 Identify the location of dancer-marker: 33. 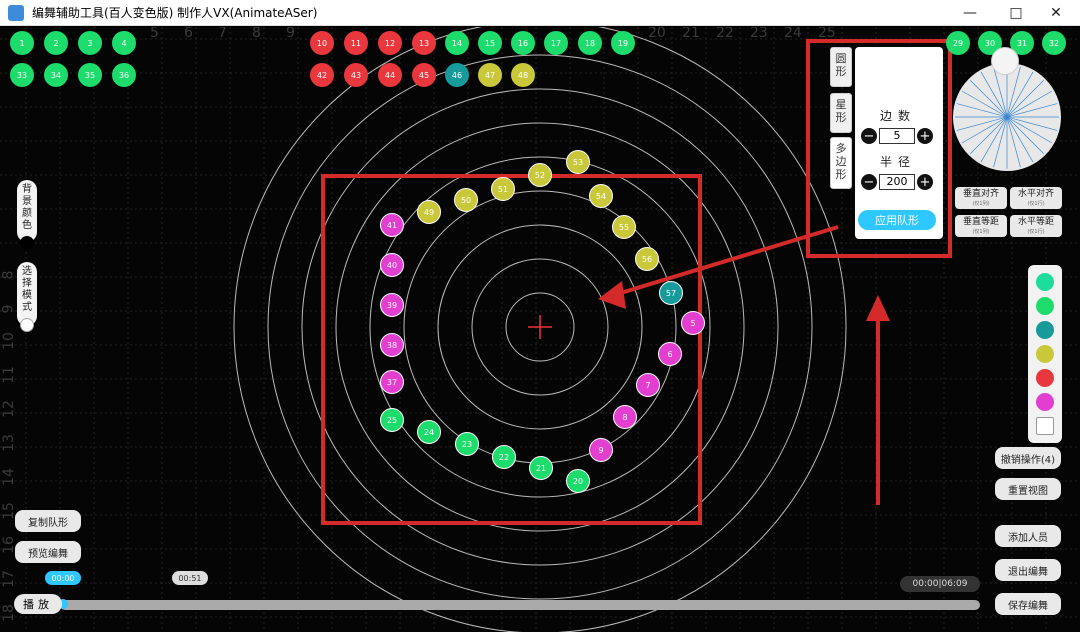
(22, 75).